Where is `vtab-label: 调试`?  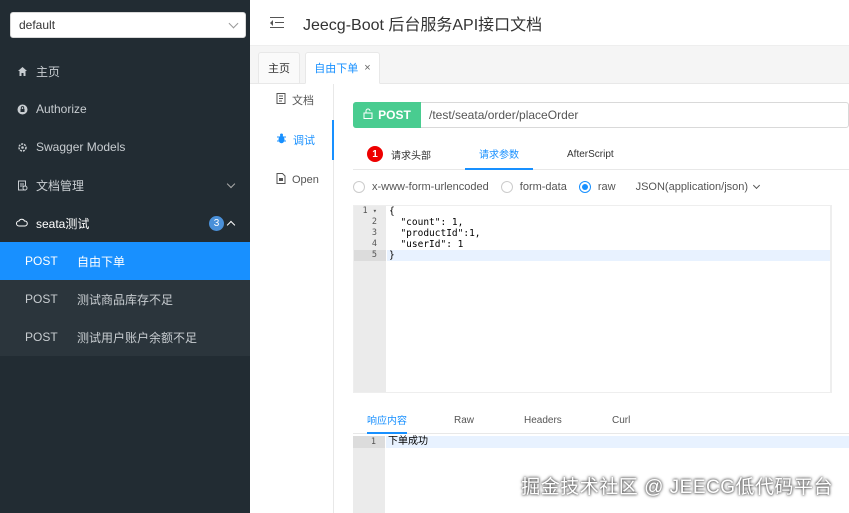
vtab-label: 调试 is located at coordinates (304, 141).